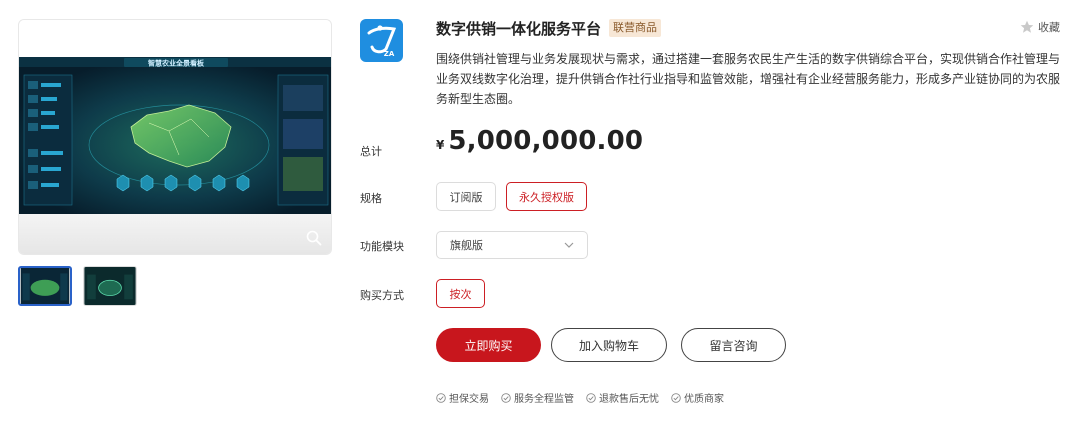 The height and width of the screenshot is (422, 1080). Describe the element at coordinates (382, 246) in the screenshot. I see `module-label: 功能模块` at that location.